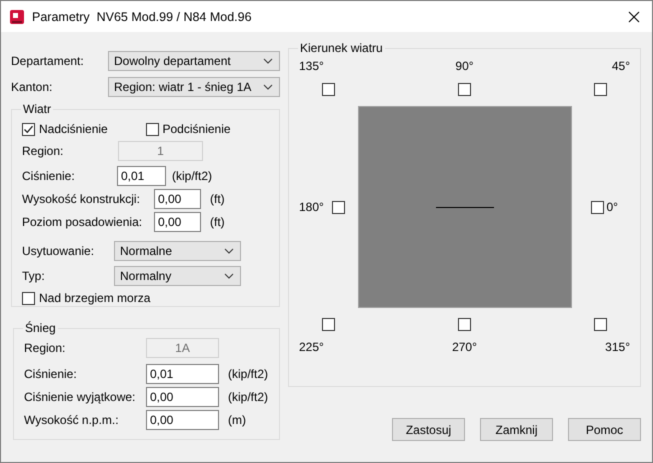 The image size is (653, 463). I want to click on dropdown: Dowolny departament, so click(194, 61).